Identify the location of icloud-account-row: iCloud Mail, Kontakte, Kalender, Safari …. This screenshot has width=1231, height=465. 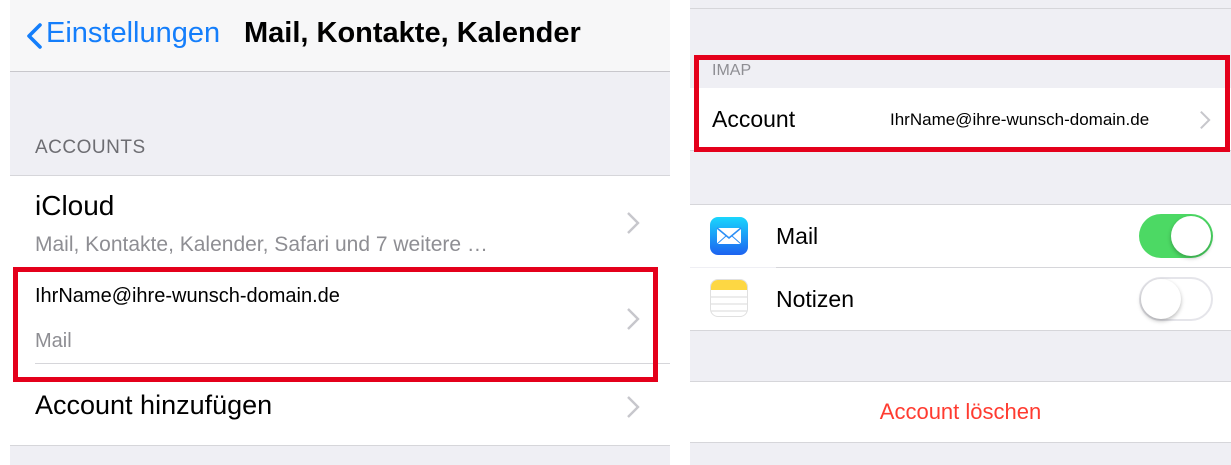
(340, 222).